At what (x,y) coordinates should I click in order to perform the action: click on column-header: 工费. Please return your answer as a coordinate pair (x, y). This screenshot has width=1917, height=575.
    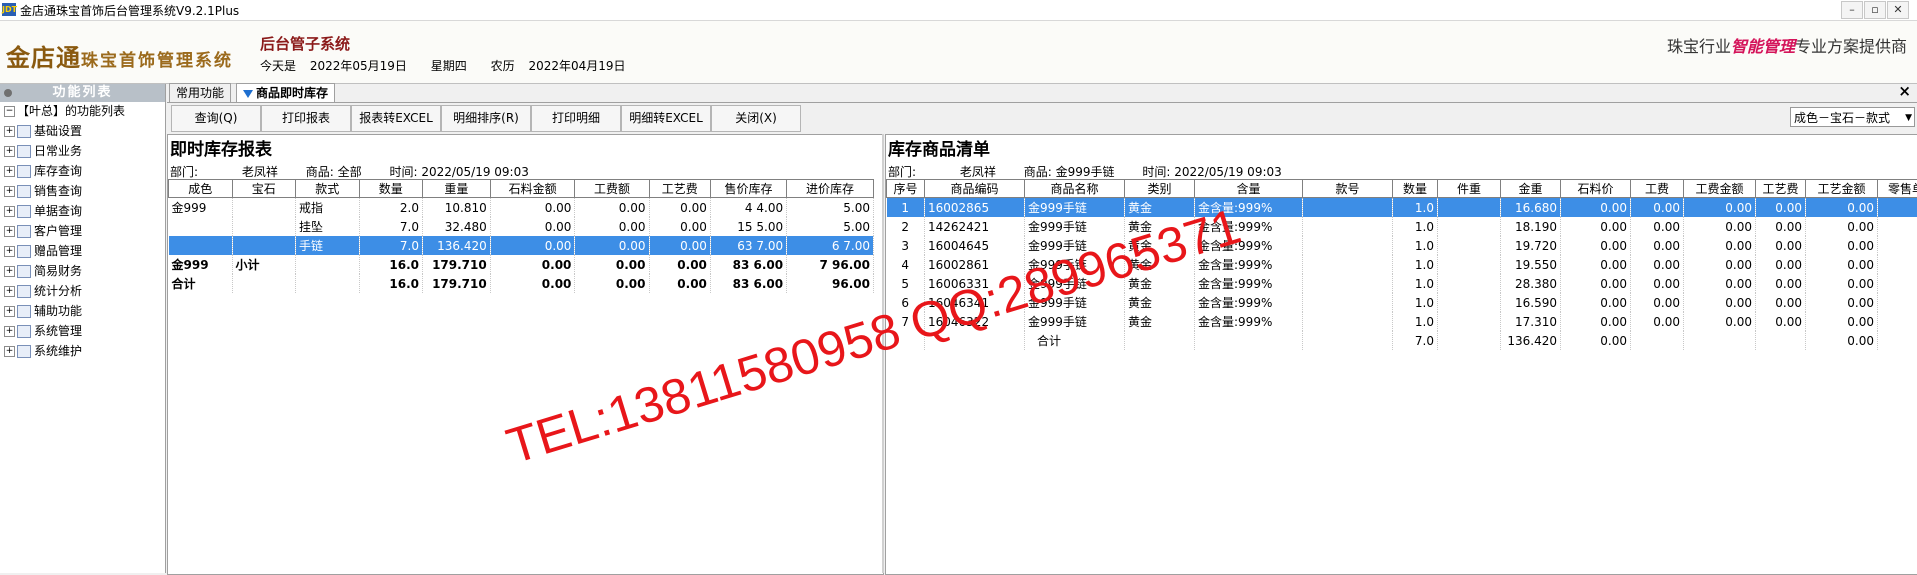
    Looking at the image, I should click on (1657, 189).